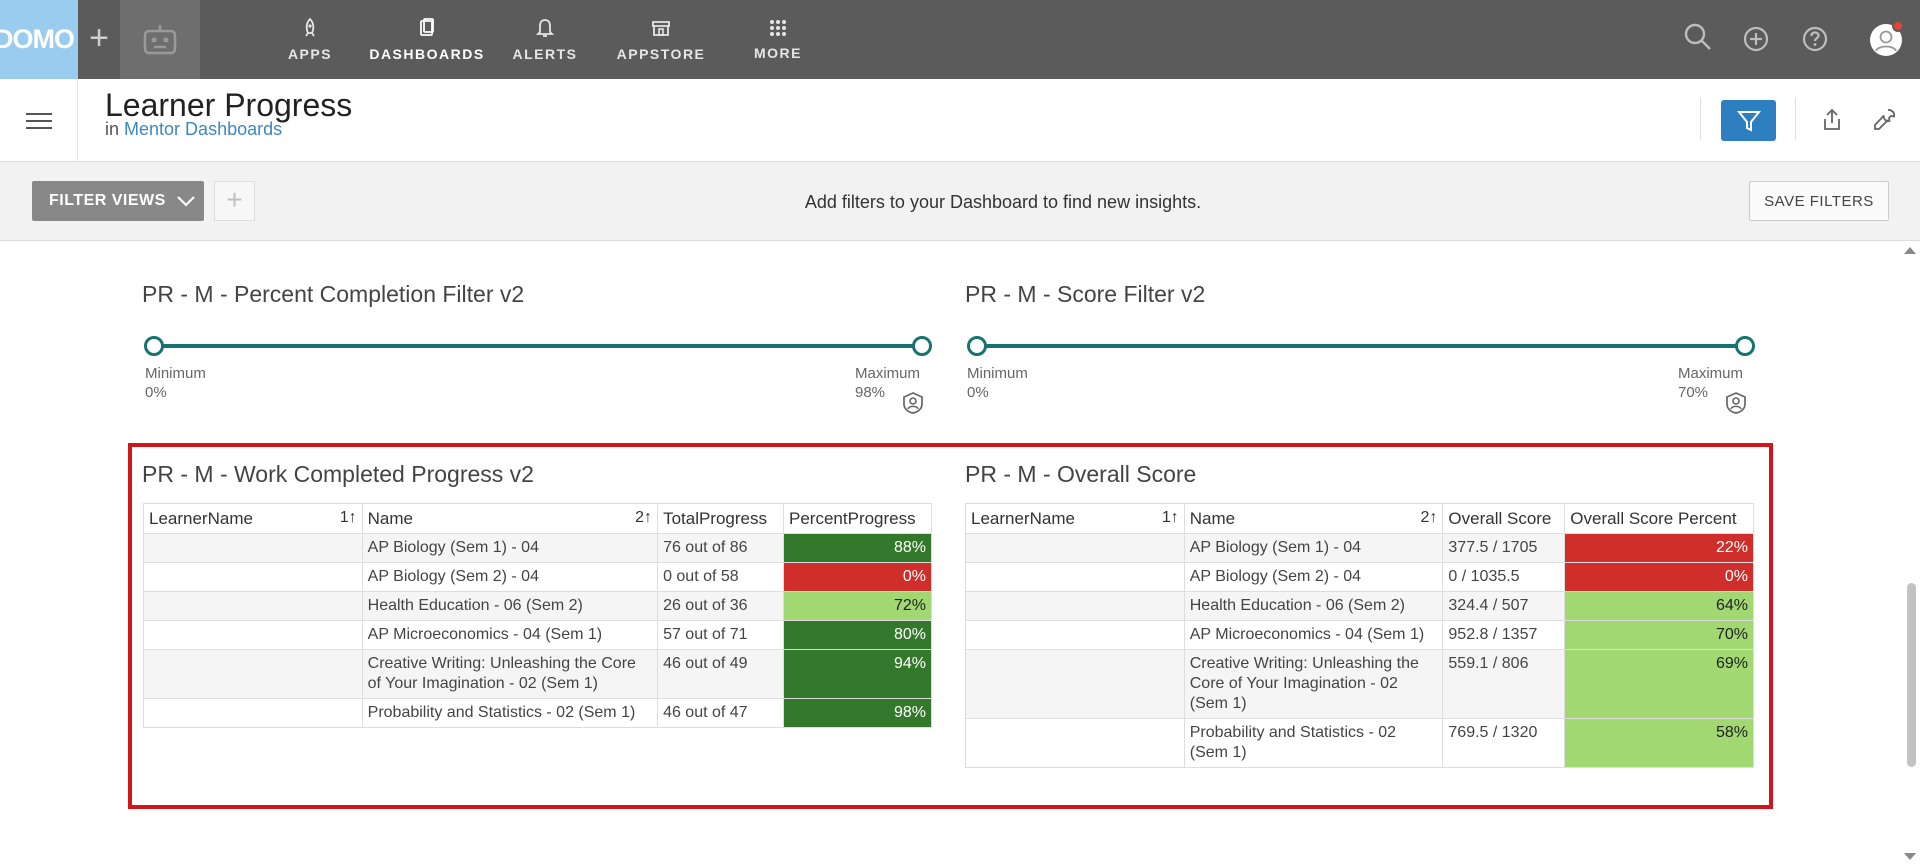  Describe the element at coordinates (310, 39) in the screenshot. I see `nav-apps: APPS` at that location.